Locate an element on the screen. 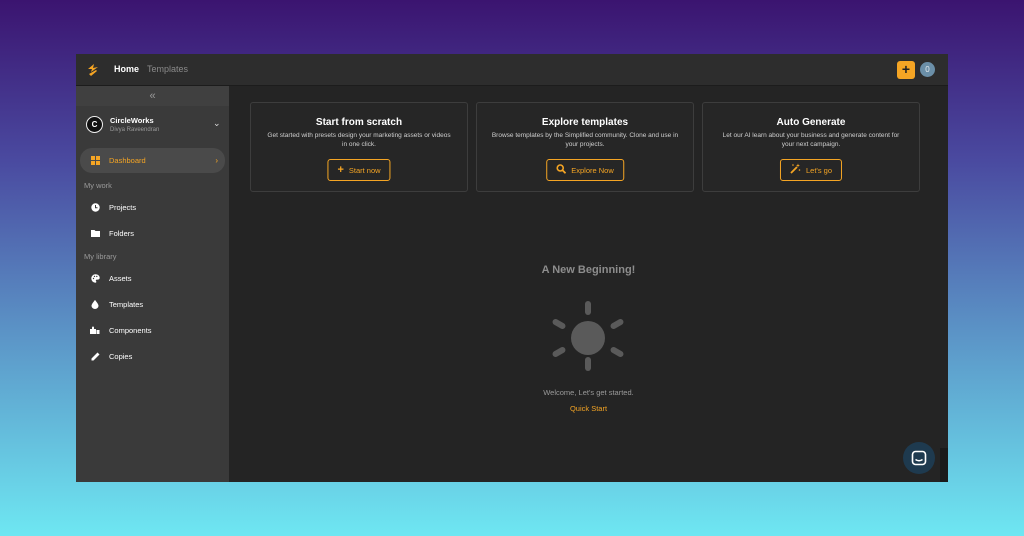 The height and width of the screenshot is (536, 1024). start-now-button: + Start now is located at coordinates (359, 170).